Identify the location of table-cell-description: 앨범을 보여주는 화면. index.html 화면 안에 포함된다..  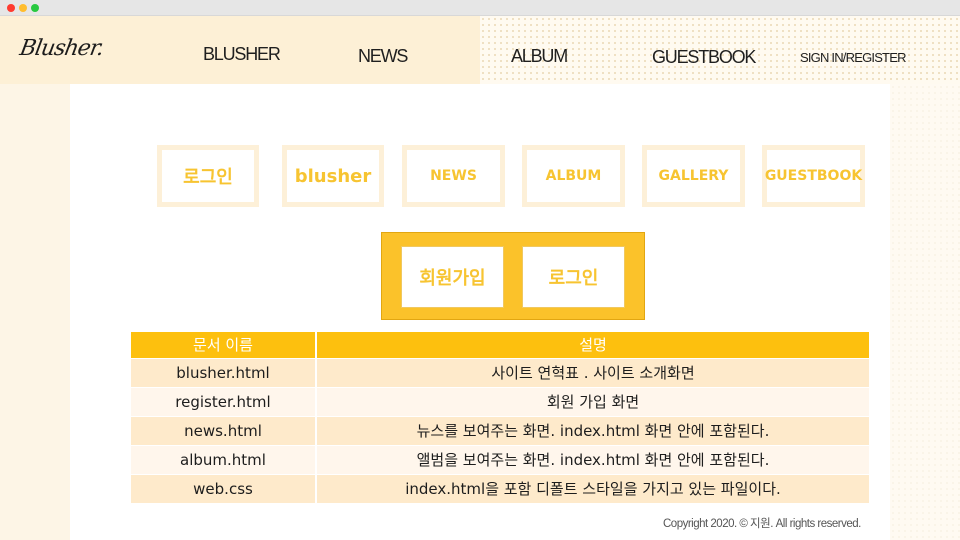
(592, 460).